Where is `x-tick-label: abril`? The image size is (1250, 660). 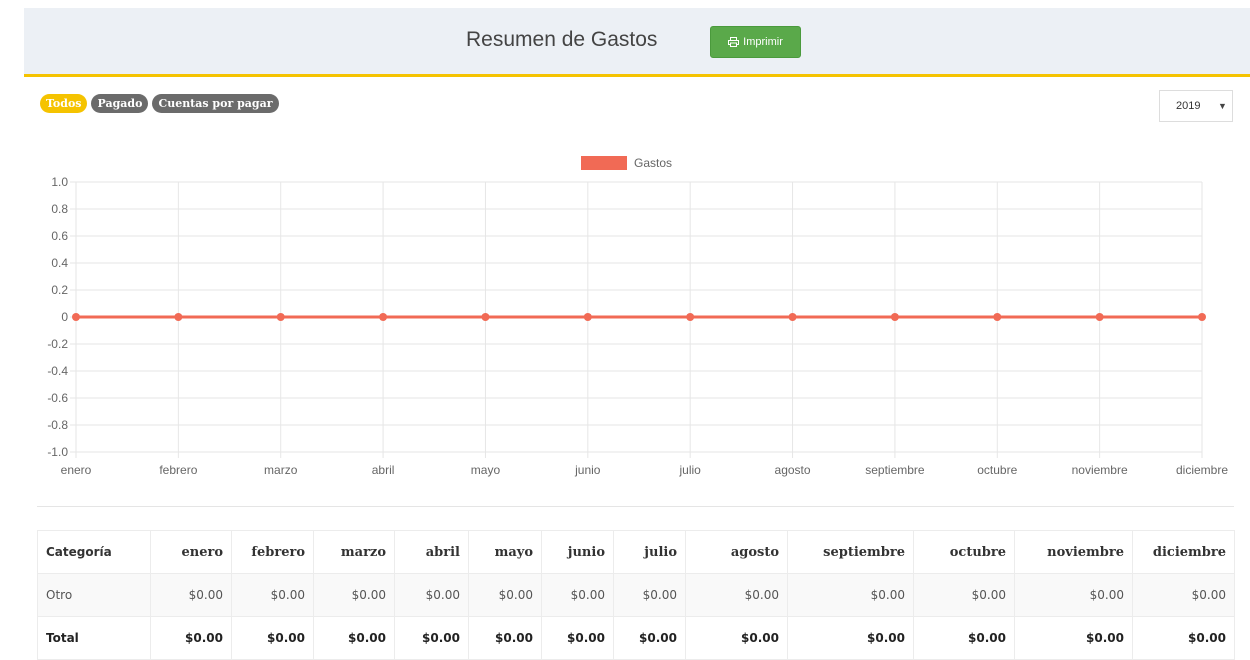 x-tick-label: abril is located at coordinates (383, 470).